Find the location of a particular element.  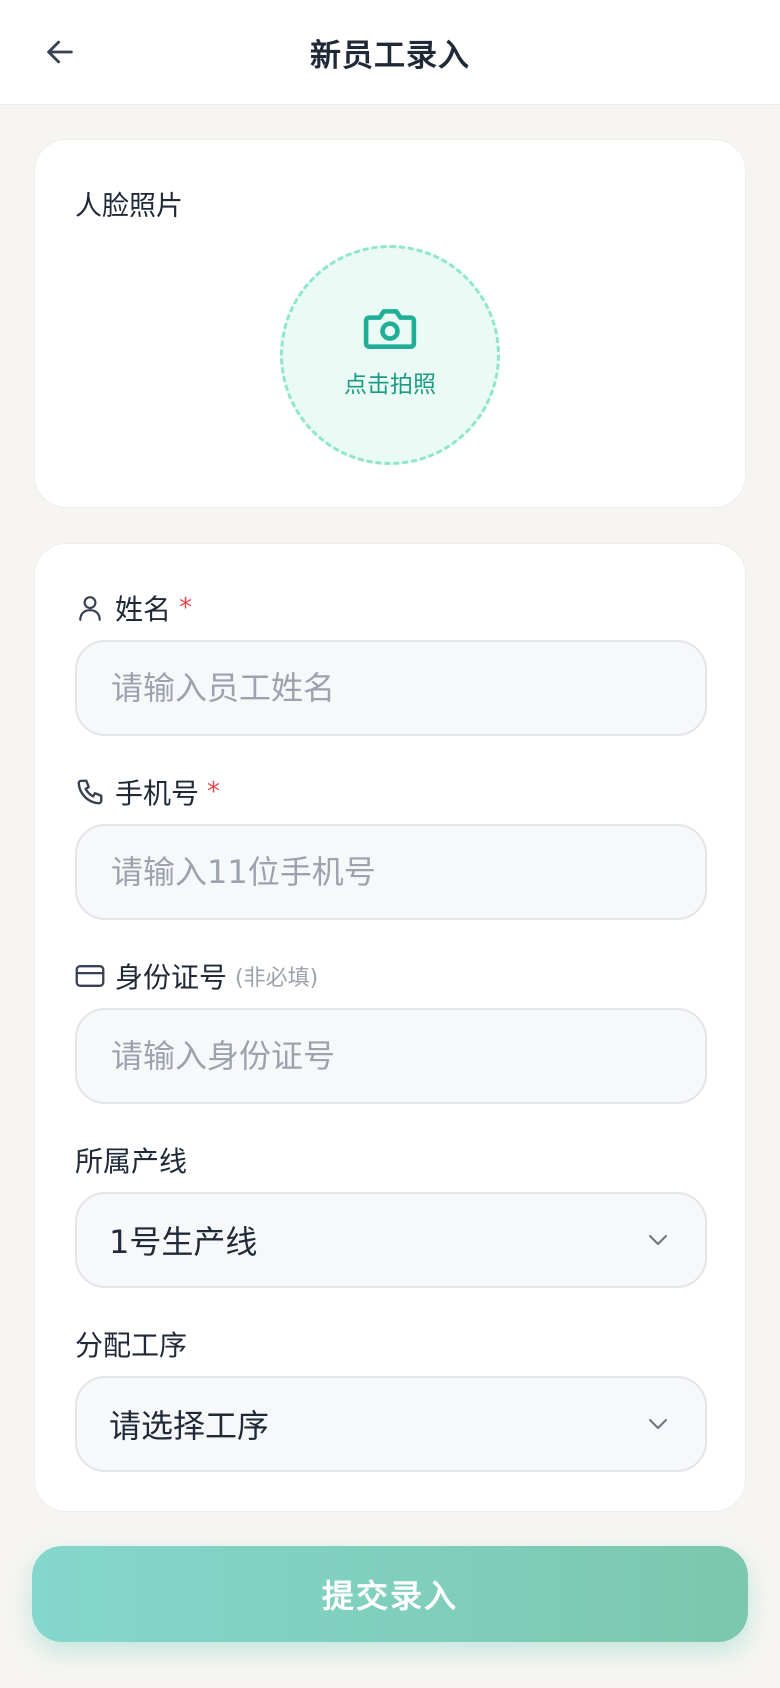

id-card-icon is located at coordinates (90, 976).